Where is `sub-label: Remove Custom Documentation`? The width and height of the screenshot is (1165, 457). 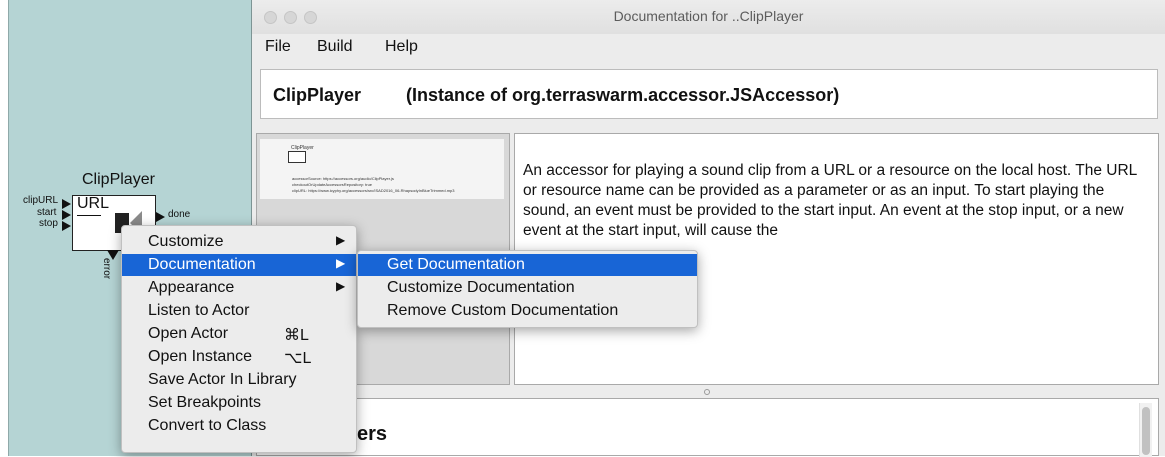 sub-label: Remove Custom Documentation is located at coordinates (503, 310).